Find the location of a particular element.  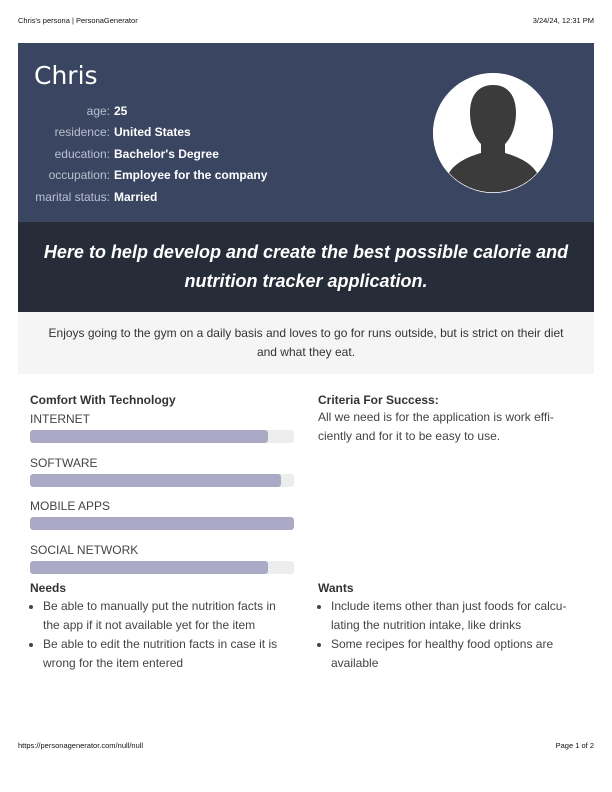

section-title: Comfort With Technology is located at coordinates (103, 400).